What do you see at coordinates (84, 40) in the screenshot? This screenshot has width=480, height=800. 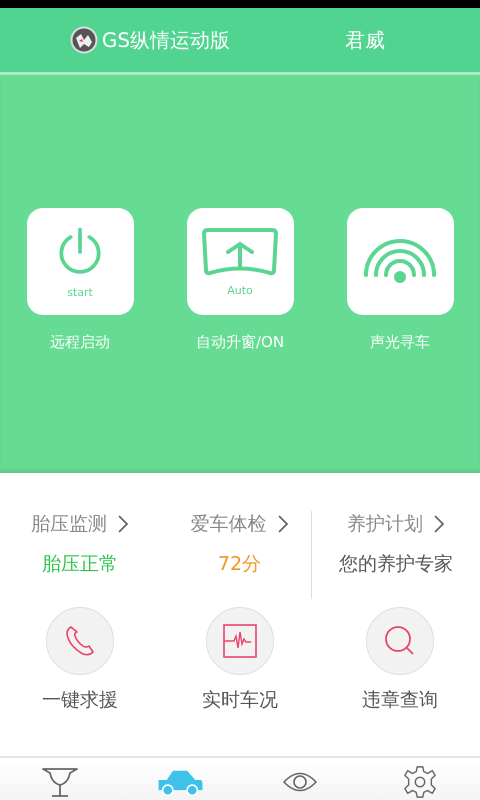 I see `emblem-icon` at bounding box center [84, 40].